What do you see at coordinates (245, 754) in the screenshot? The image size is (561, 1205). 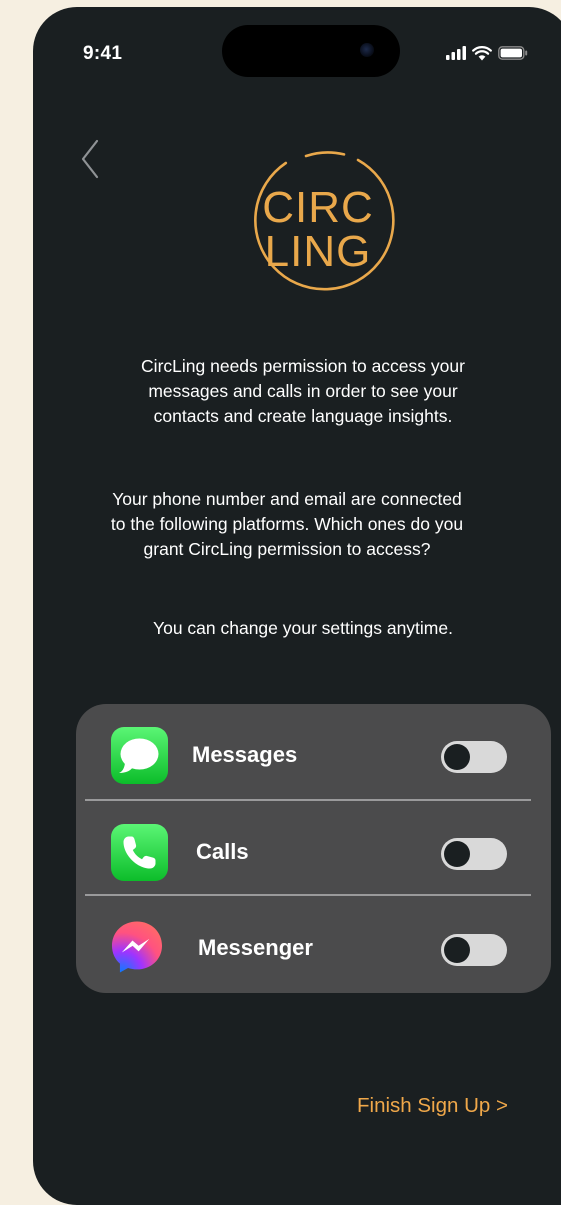 I see `permission-label: Messages` at bounding box center [245, 754].